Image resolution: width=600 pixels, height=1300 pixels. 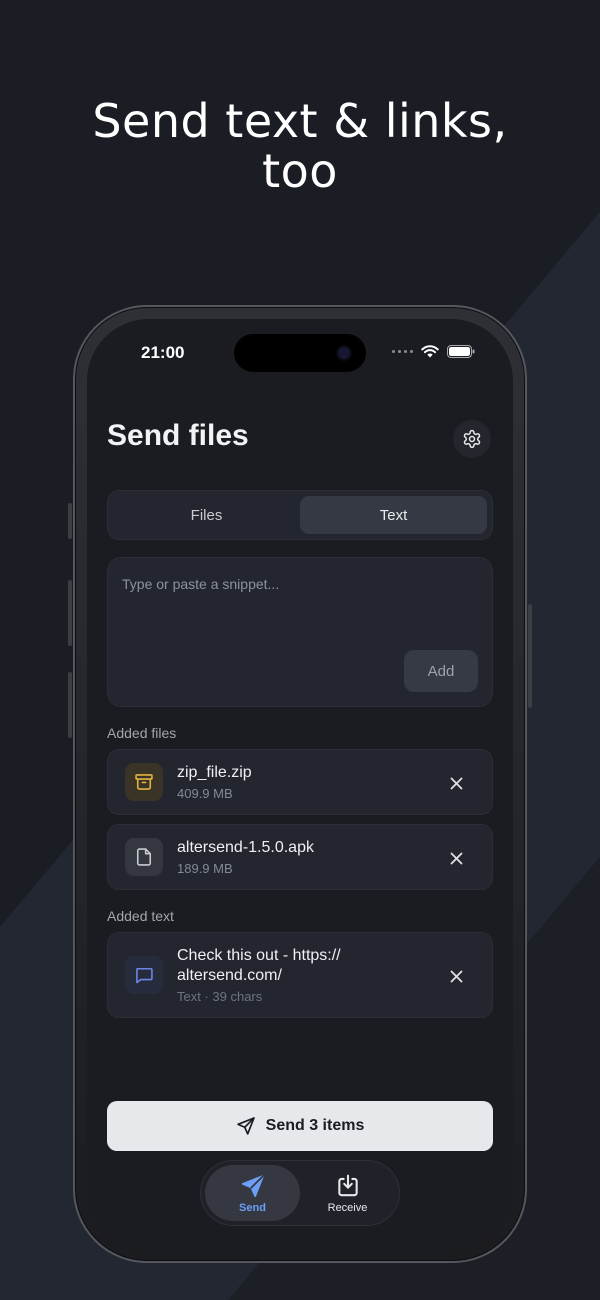 I want to click on bottom-tab-bar: Send Receive, so click(x=300, y=1193).